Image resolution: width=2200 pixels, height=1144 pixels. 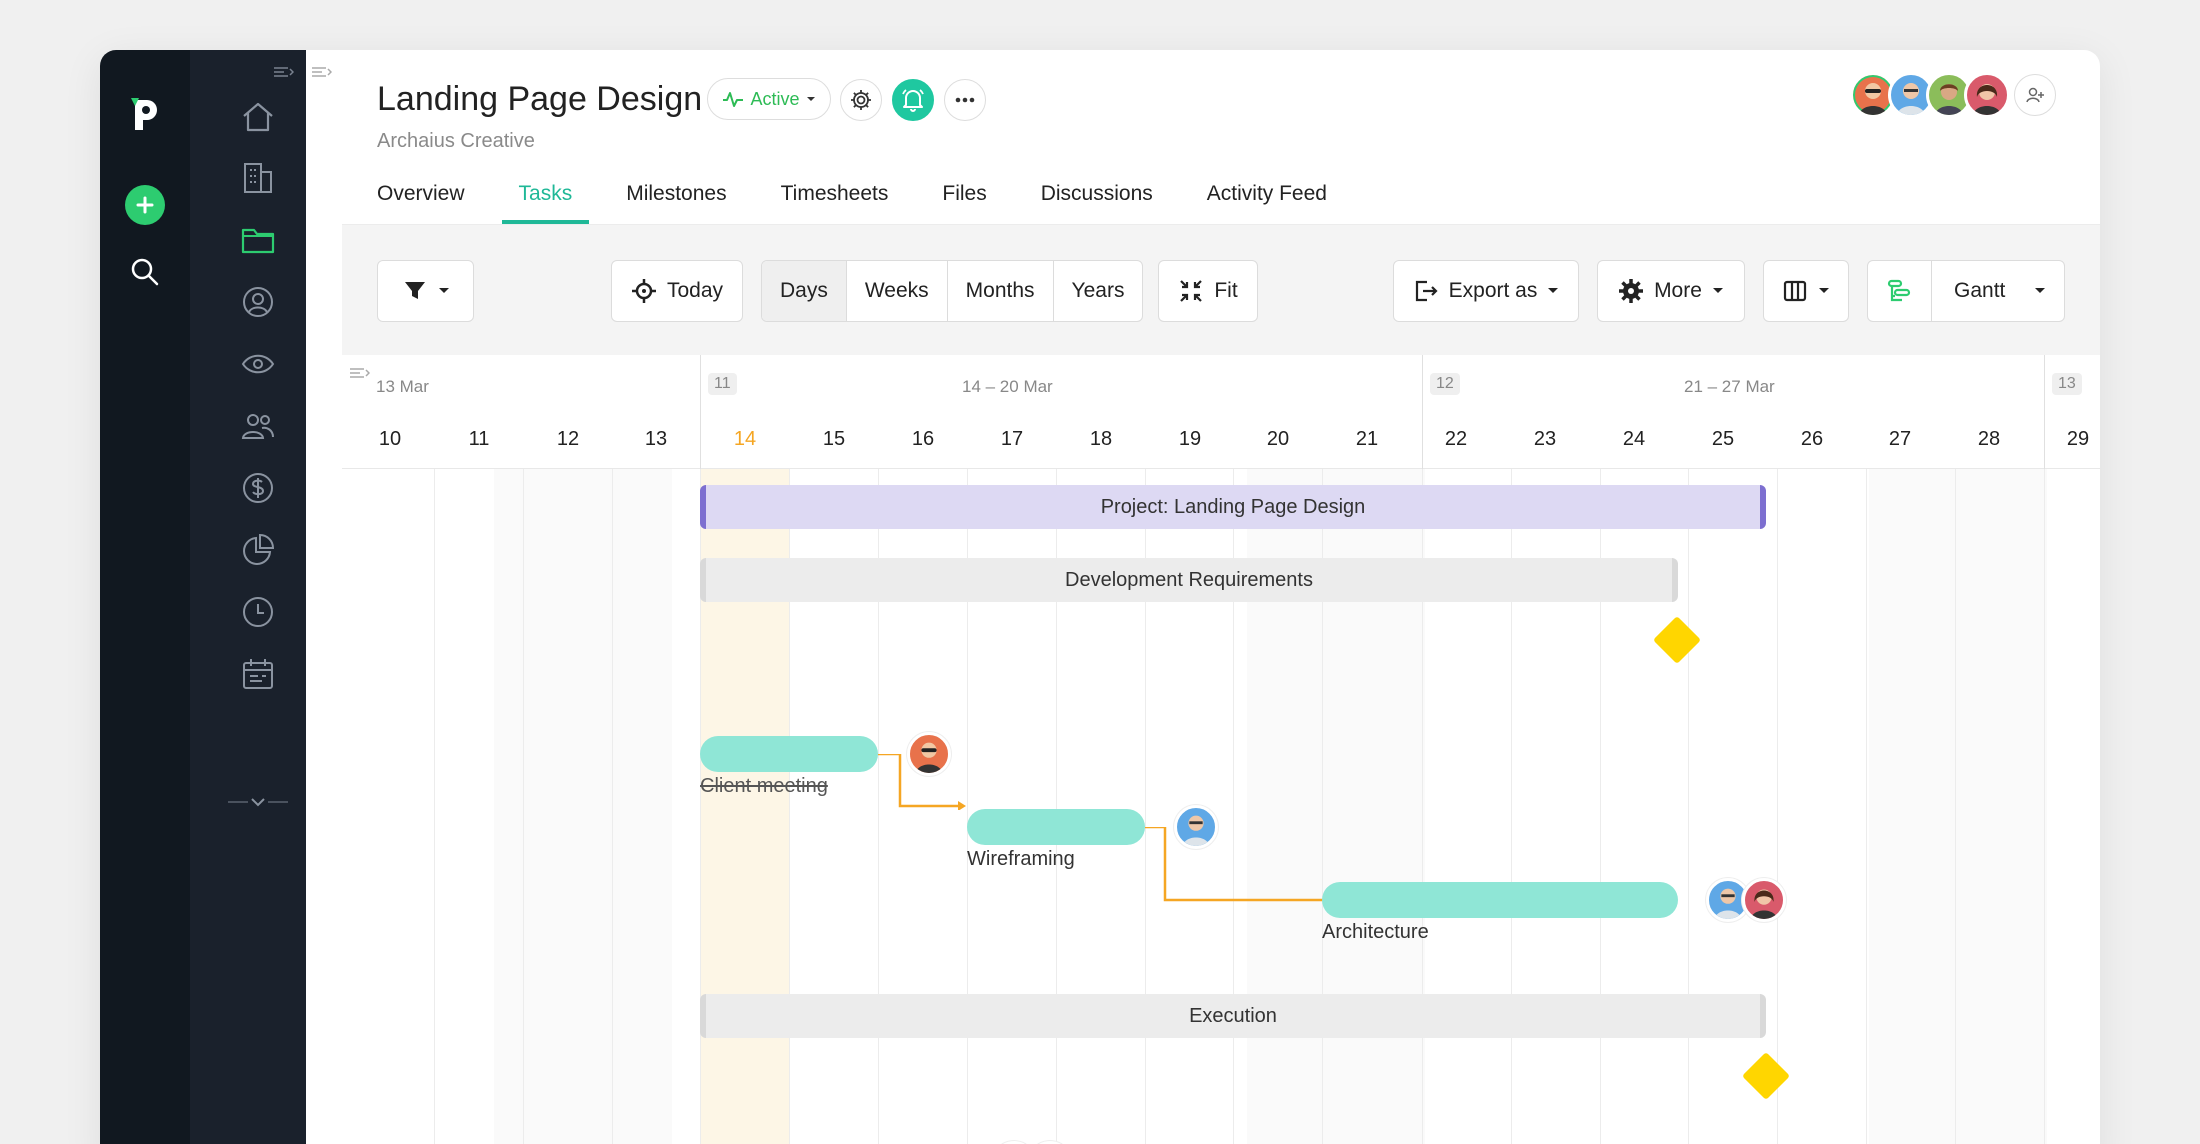 What do you see at coordinates (789, 754) in the screenshot?
I see `task-bar-client-meeting` at bounding box center [789, 754].